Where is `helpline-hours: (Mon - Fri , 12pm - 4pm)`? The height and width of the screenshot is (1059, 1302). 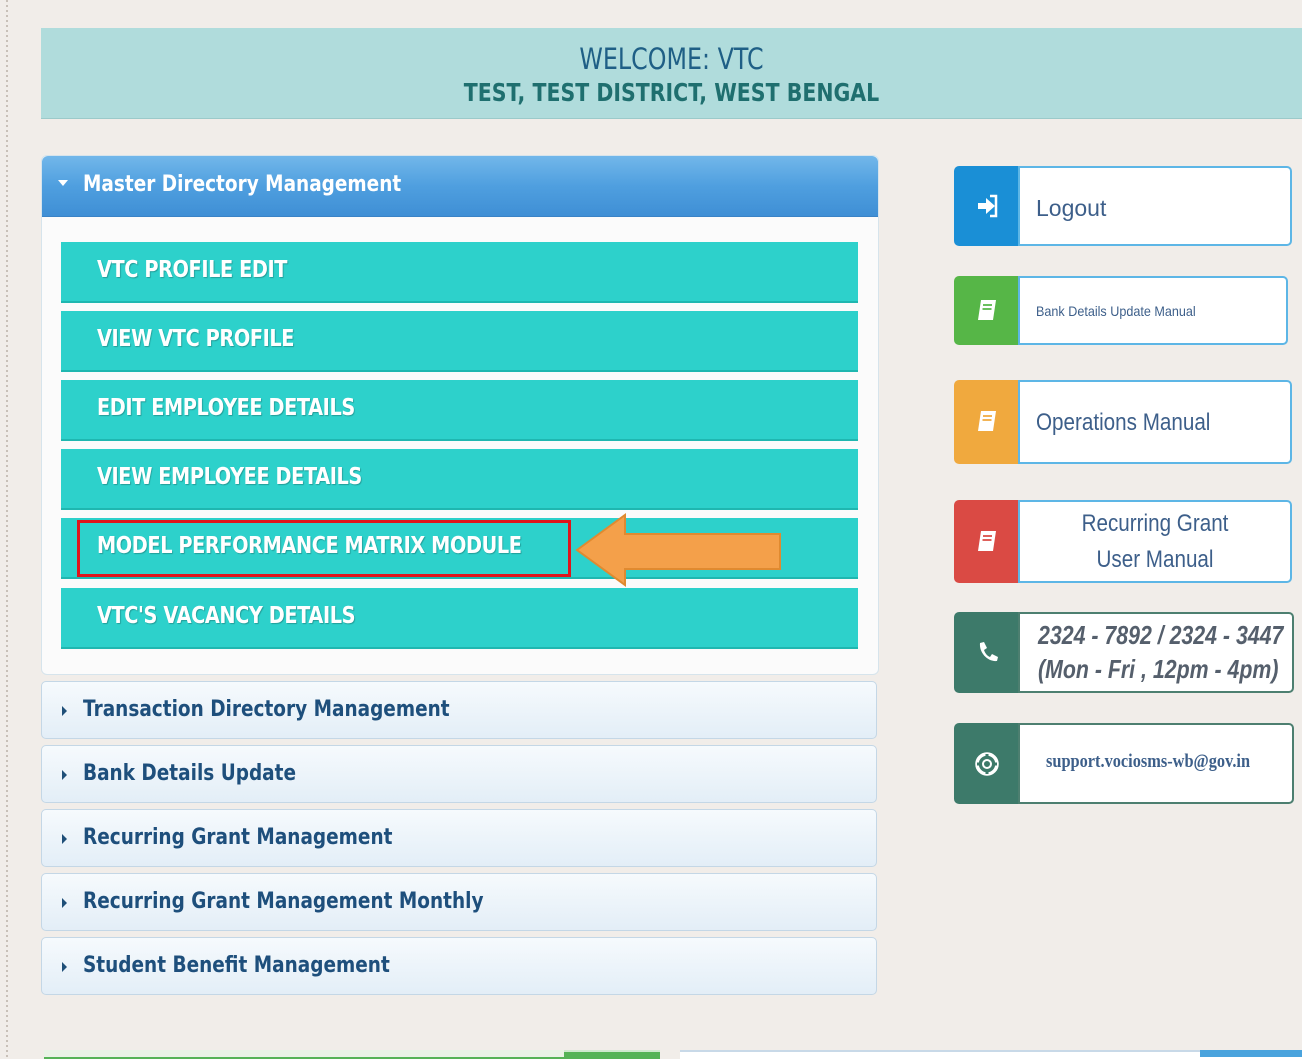 helpline-hours: (Mon - Fri , 12pm - 4pm) is located at coordinates (1158, 669).